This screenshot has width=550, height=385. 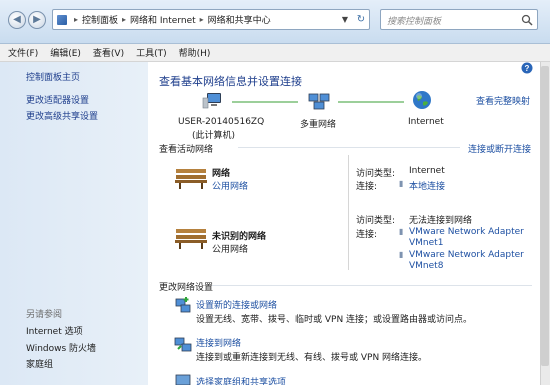 I want to click on network-2-type: 公用网络, so click(x=230, y=250).